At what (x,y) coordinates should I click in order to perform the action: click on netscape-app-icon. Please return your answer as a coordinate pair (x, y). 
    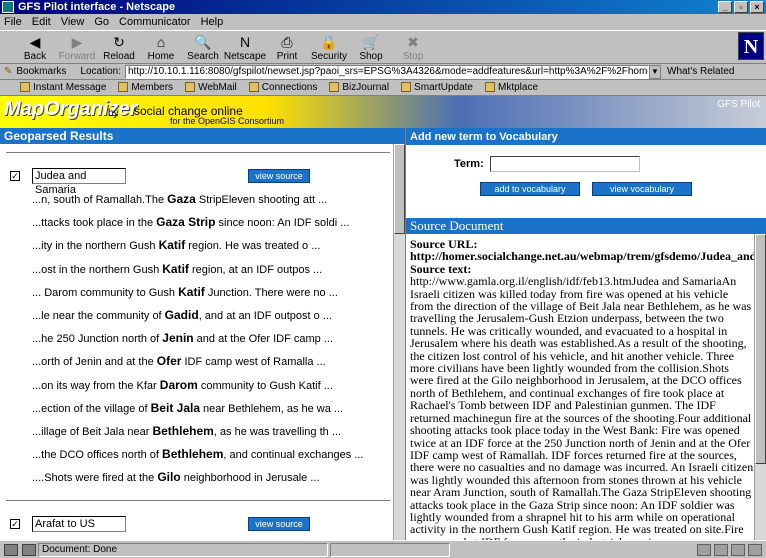
    Looking at the image, I should click on (8, 7).